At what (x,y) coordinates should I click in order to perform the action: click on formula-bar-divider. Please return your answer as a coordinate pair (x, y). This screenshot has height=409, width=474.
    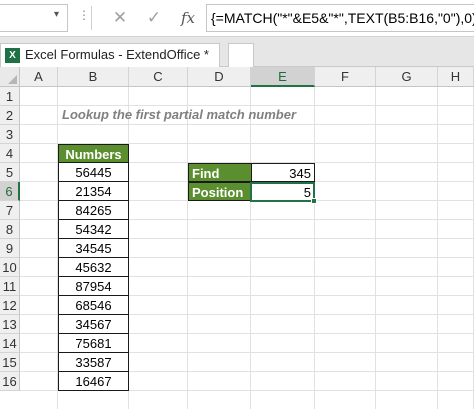
    Looking at the image, I should click on (91, 18).